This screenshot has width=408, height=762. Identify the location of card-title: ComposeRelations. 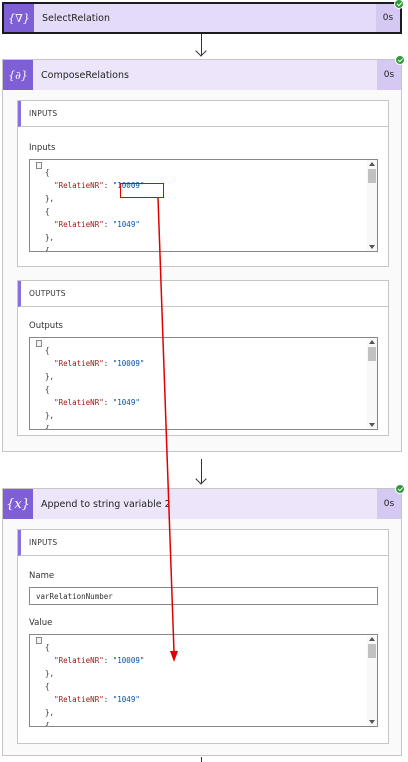
(85, 75).